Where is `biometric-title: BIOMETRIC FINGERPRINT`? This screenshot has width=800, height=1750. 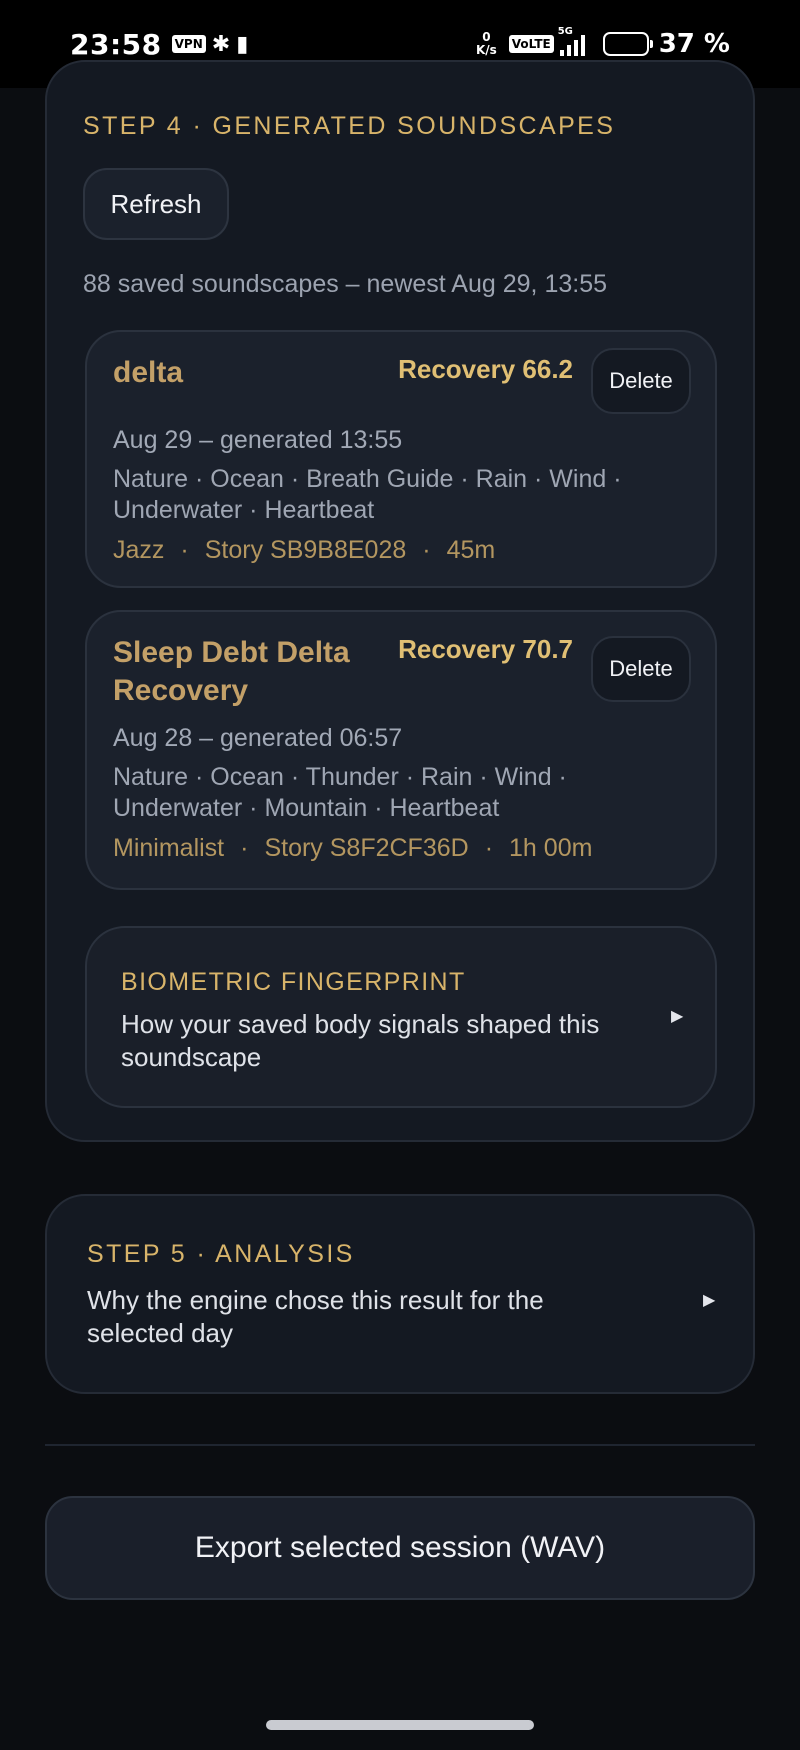
biometric-title: BIOMETRIC FINGERPRINT is located at coordinates (293, 982).